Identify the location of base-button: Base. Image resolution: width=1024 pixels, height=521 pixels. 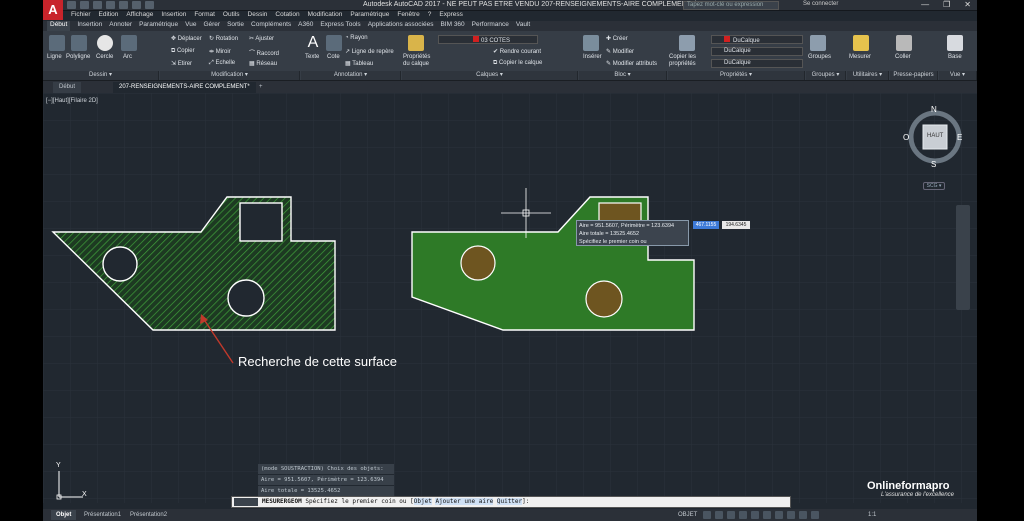
(955, 57).